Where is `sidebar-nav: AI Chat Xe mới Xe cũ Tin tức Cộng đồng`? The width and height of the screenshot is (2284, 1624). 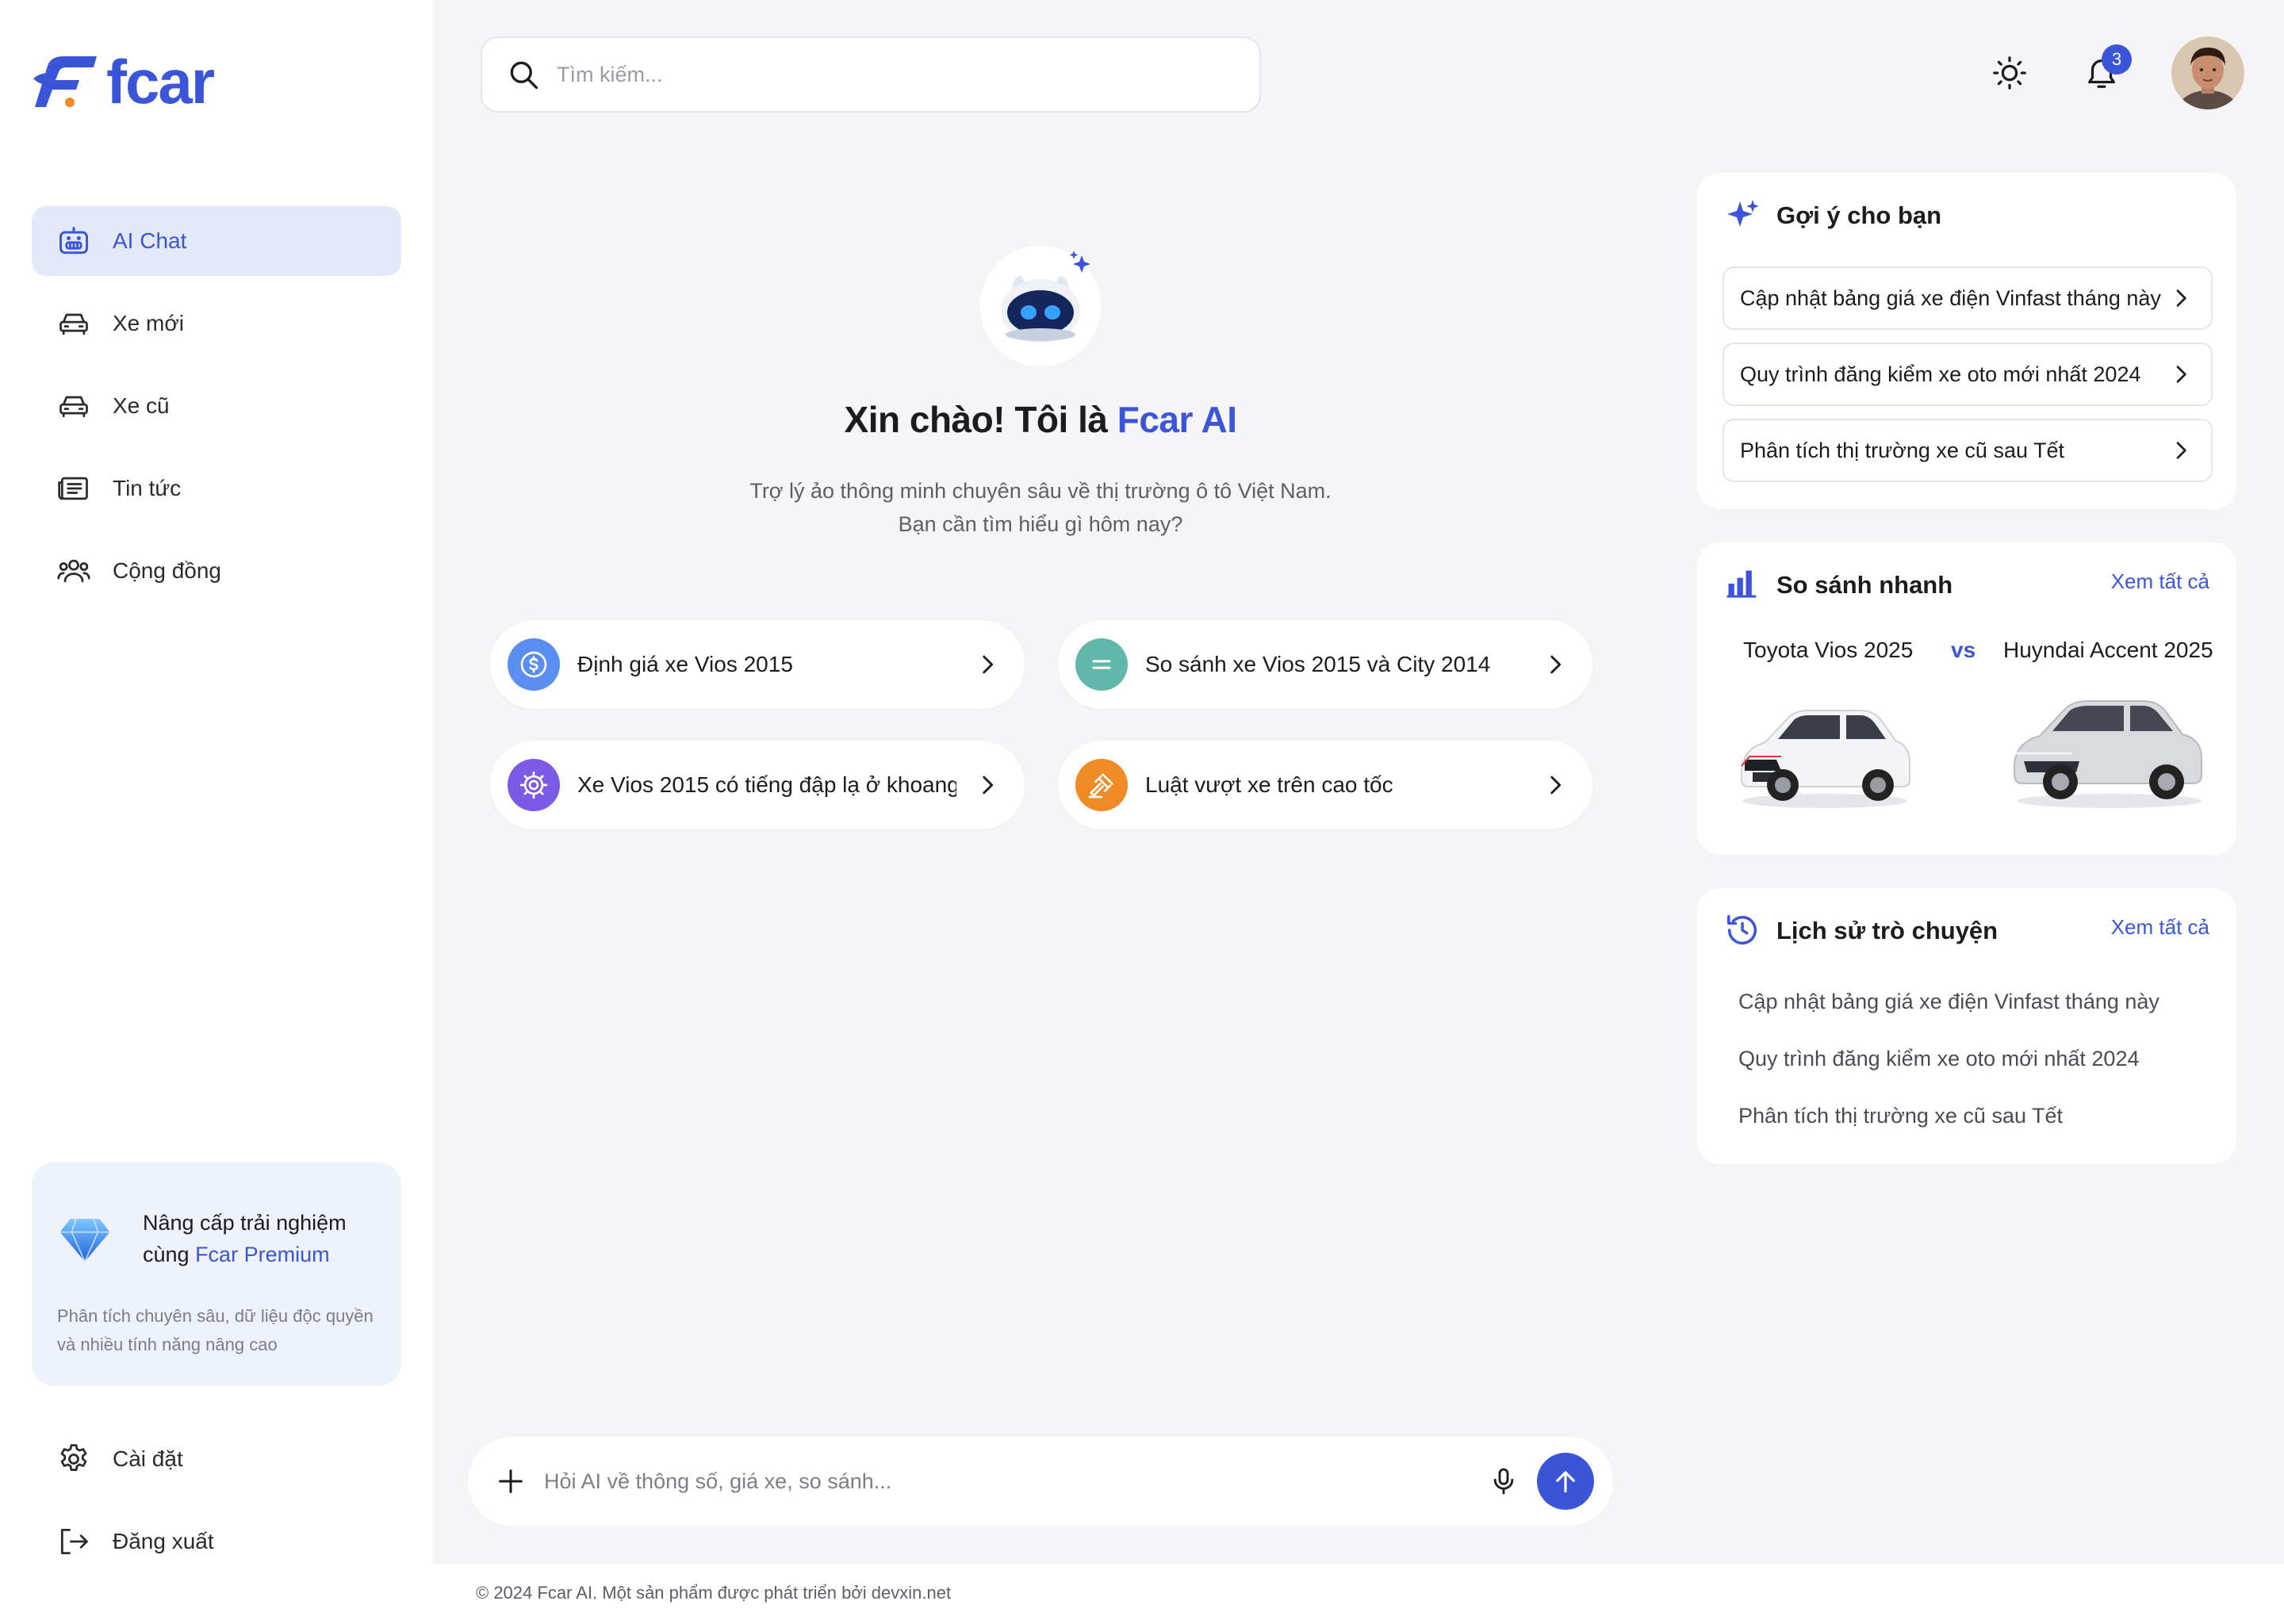
sidebar-nav: AI Chat Xe mới Xe cũ Tin tức Cộng đồng is located at coordinates (216, 413).